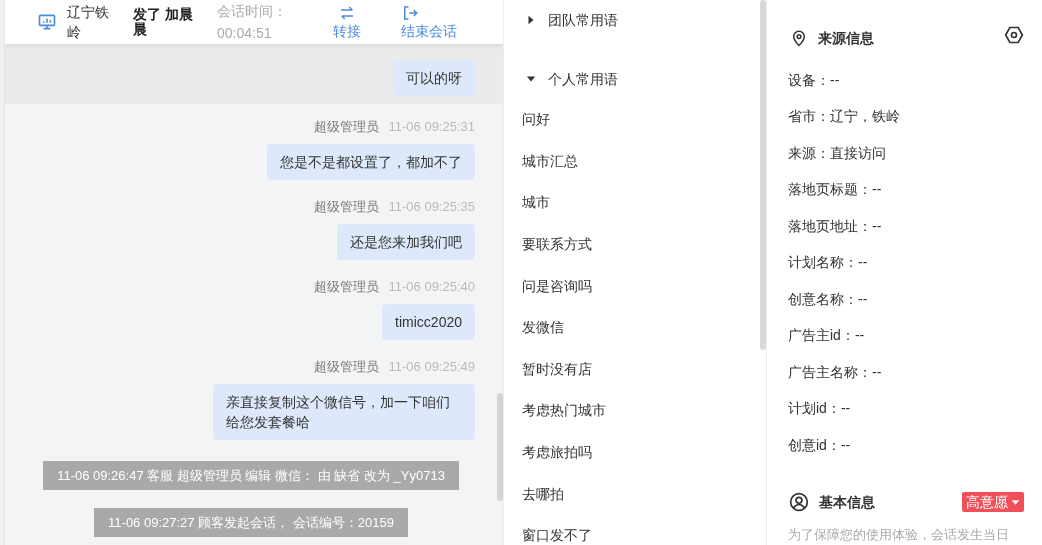 This screenshot has width=1042, height=545. What do you see at coordinates (847, 502) in the screenshot?
I see `section-title: 基本信息` at bounding box center [847, 502].